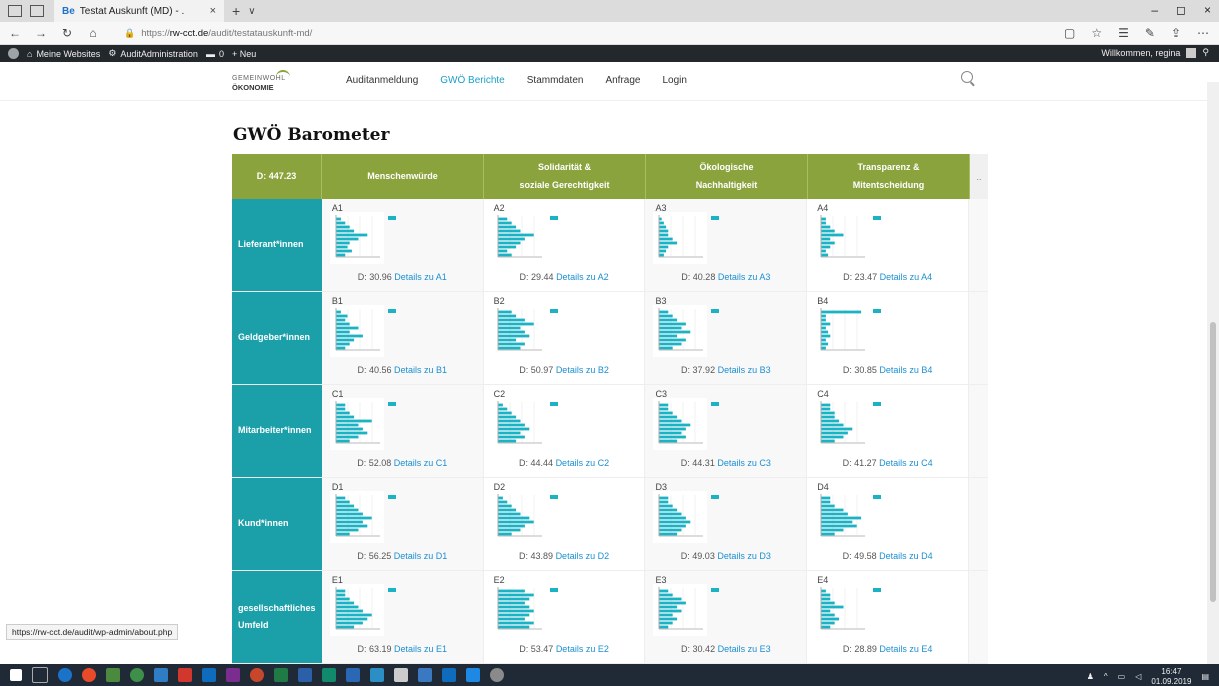 The height and width of the screenshot is (686, 1219). Describe the element at coordinates (93, 33) in the screenshot. I see `home-icon: ⌂` at that location.